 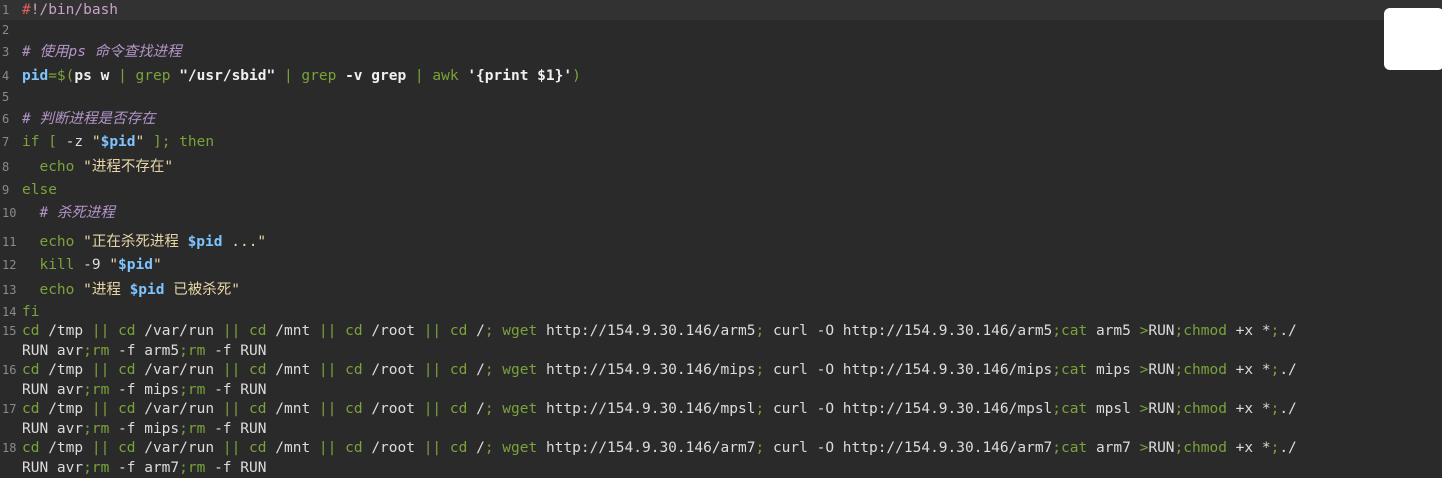 What do you see at coordinates (68, 213) in the screenshot?
I see `code-text: # 杀死进程` at bounding box center [68, 213].